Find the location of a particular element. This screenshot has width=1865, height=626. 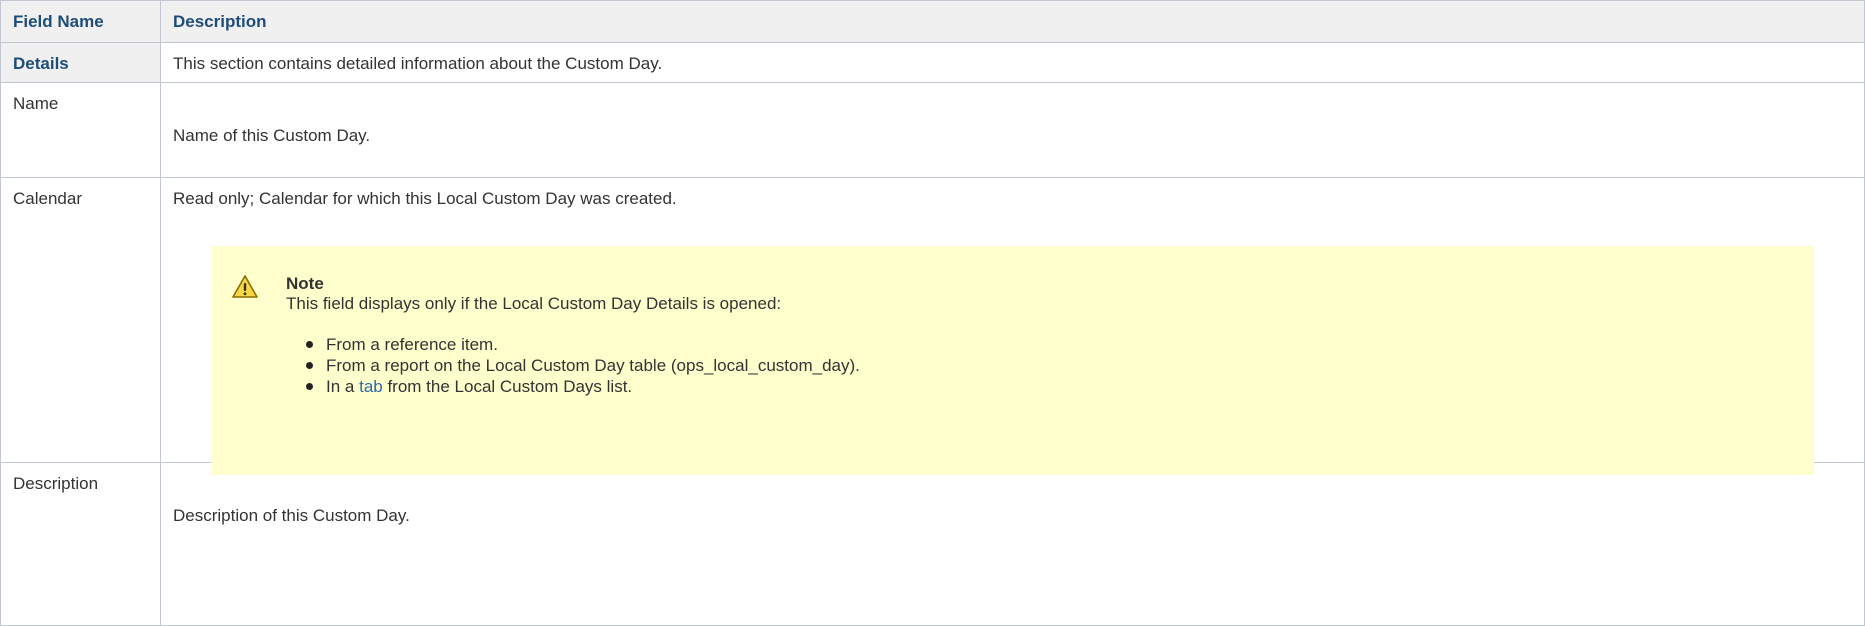

description-text: Name of this Custom Day. is located at coordinates (272, 135).